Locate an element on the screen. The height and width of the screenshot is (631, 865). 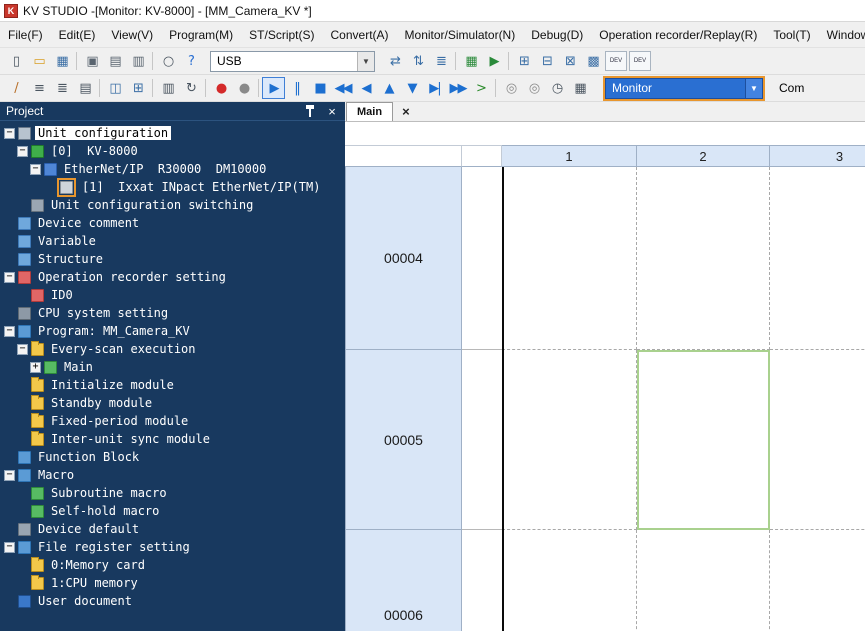
menu-st-script-s: ST/Script(S) is located at coordinates (281, 34).